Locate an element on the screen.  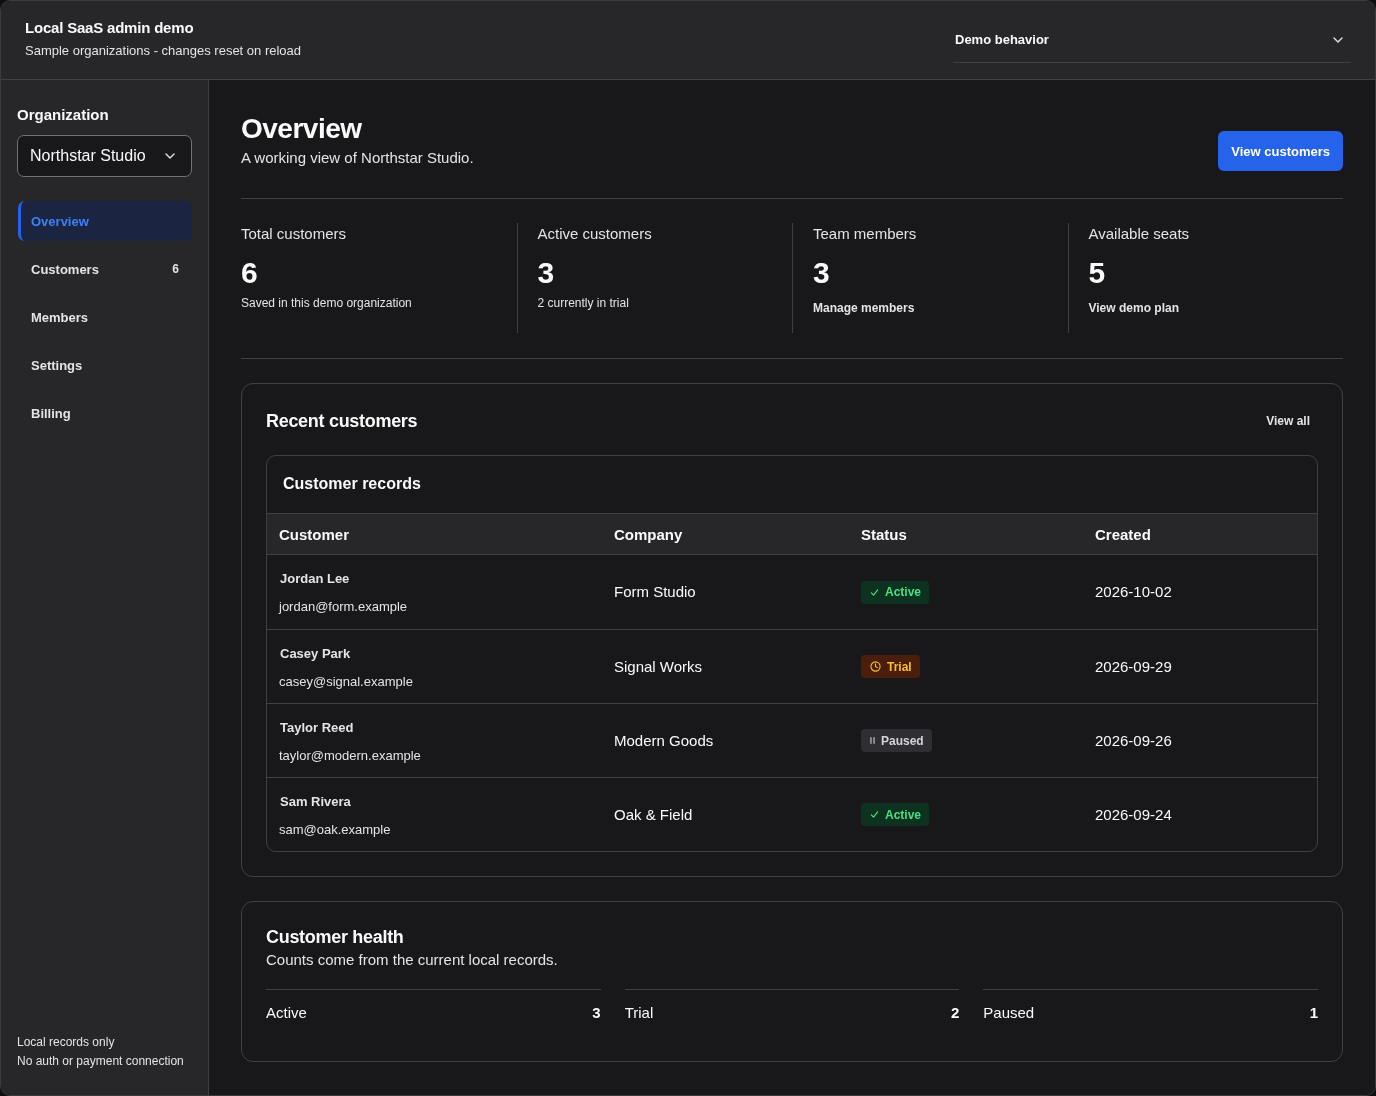
health-label: Paused is located at coordinates (1009, 1013).